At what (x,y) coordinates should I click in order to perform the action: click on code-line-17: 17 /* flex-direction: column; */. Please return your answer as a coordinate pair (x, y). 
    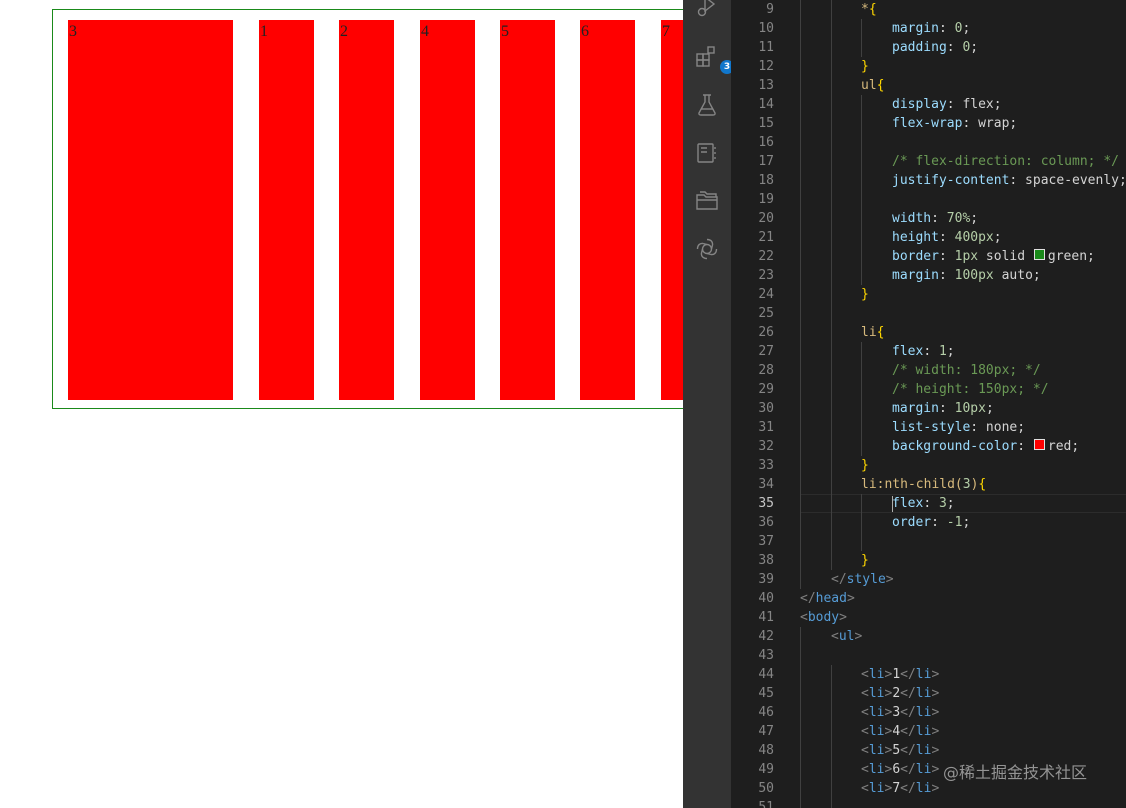
    Looking at the image, I should click on (928, 161).